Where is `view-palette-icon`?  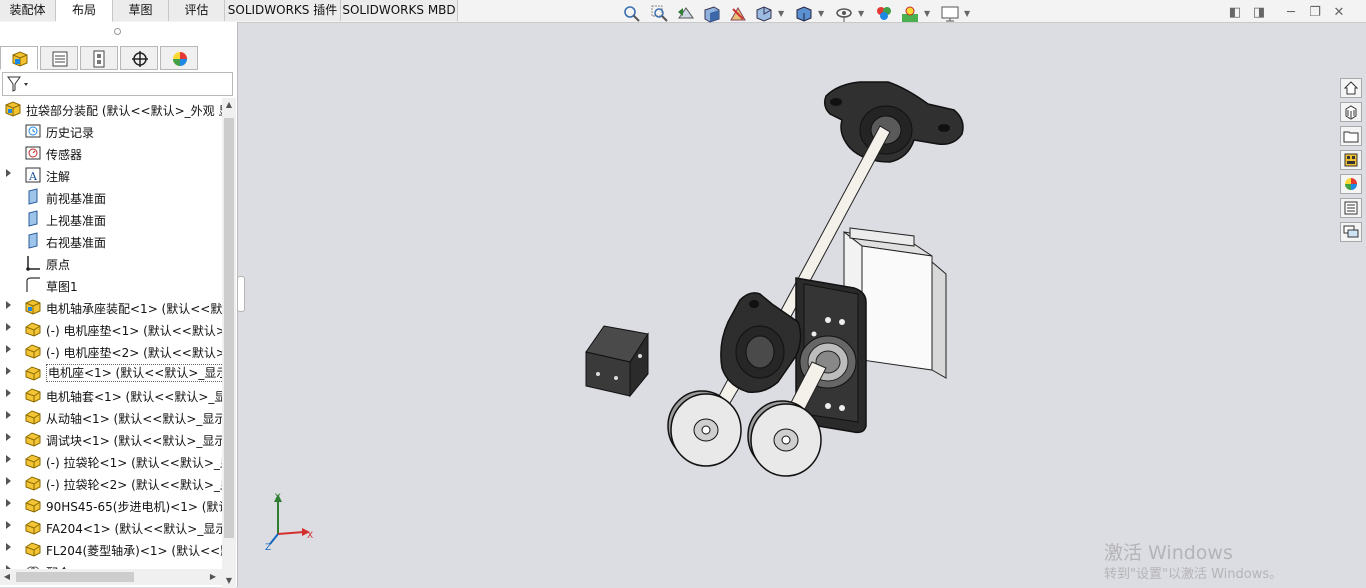 view-palette-icon is located at coordinates (1351, 160).